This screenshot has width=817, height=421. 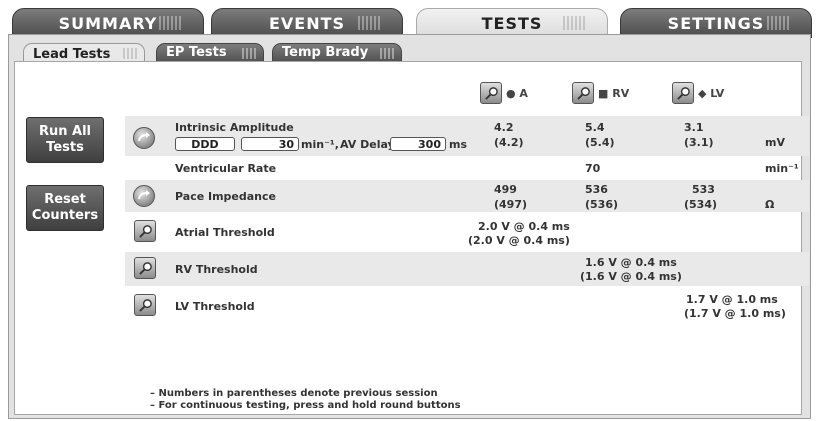 What do you see at coordinates (367, 144) in the screenshot?
I see `av-delay-label: AV Delay` at bounding box center [367, 144].